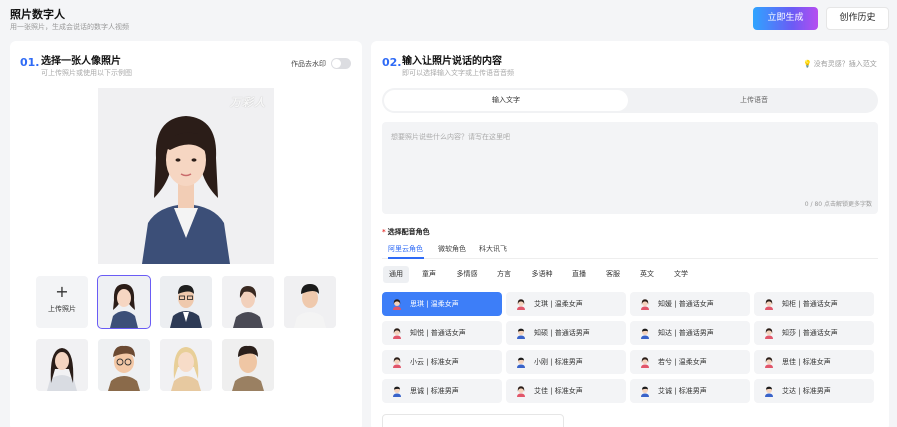 The height and width of the screenshot is (427, 897). What do you see at coordinates (845, 64) in the screenshot?
I see `inspiration-text: 没有灵感？插入范文` at bounding box center [845, 64].